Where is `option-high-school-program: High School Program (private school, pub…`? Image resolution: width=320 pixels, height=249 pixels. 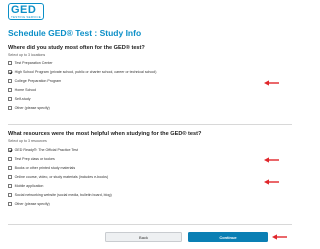
option-high-school-program: High School Program (private school, pub… is located at coordinates (82, 72).